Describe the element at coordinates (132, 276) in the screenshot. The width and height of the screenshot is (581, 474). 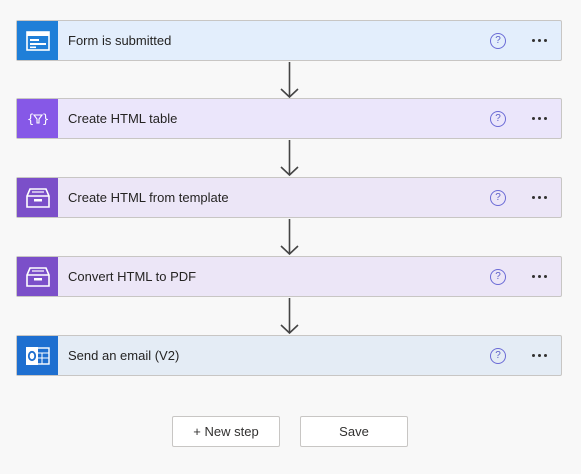
I see `step-title: Convert HTML to PDF` at that location.